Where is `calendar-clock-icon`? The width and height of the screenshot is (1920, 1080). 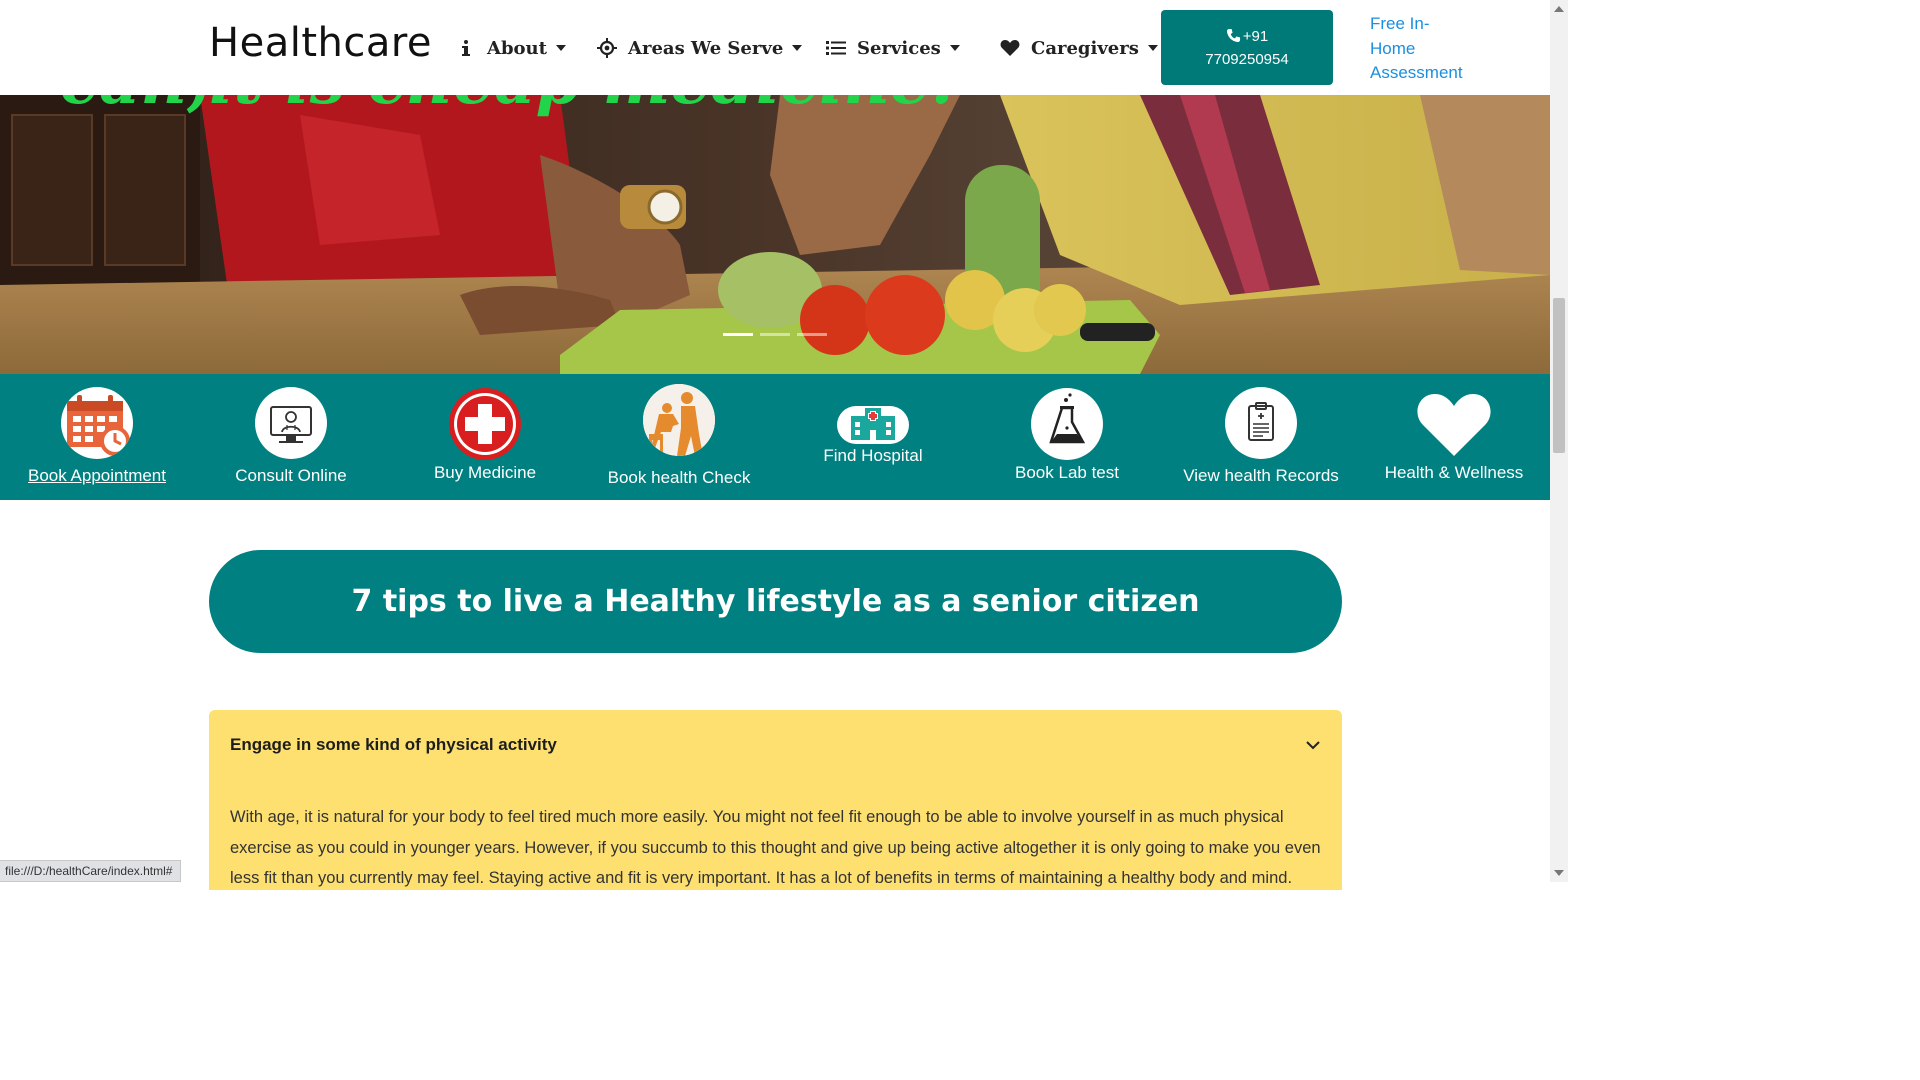 calendar-clock-icon is located at coordinates (97, 423).